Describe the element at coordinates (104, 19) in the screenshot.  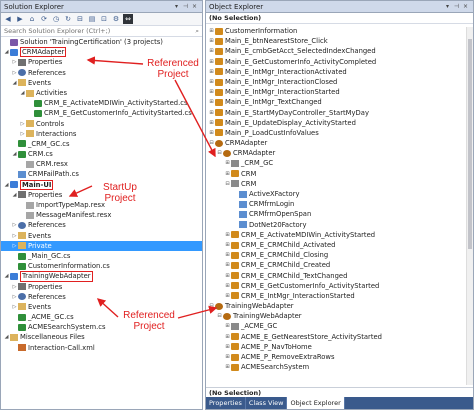
I see `view-code-icon: ⊡` at that location.